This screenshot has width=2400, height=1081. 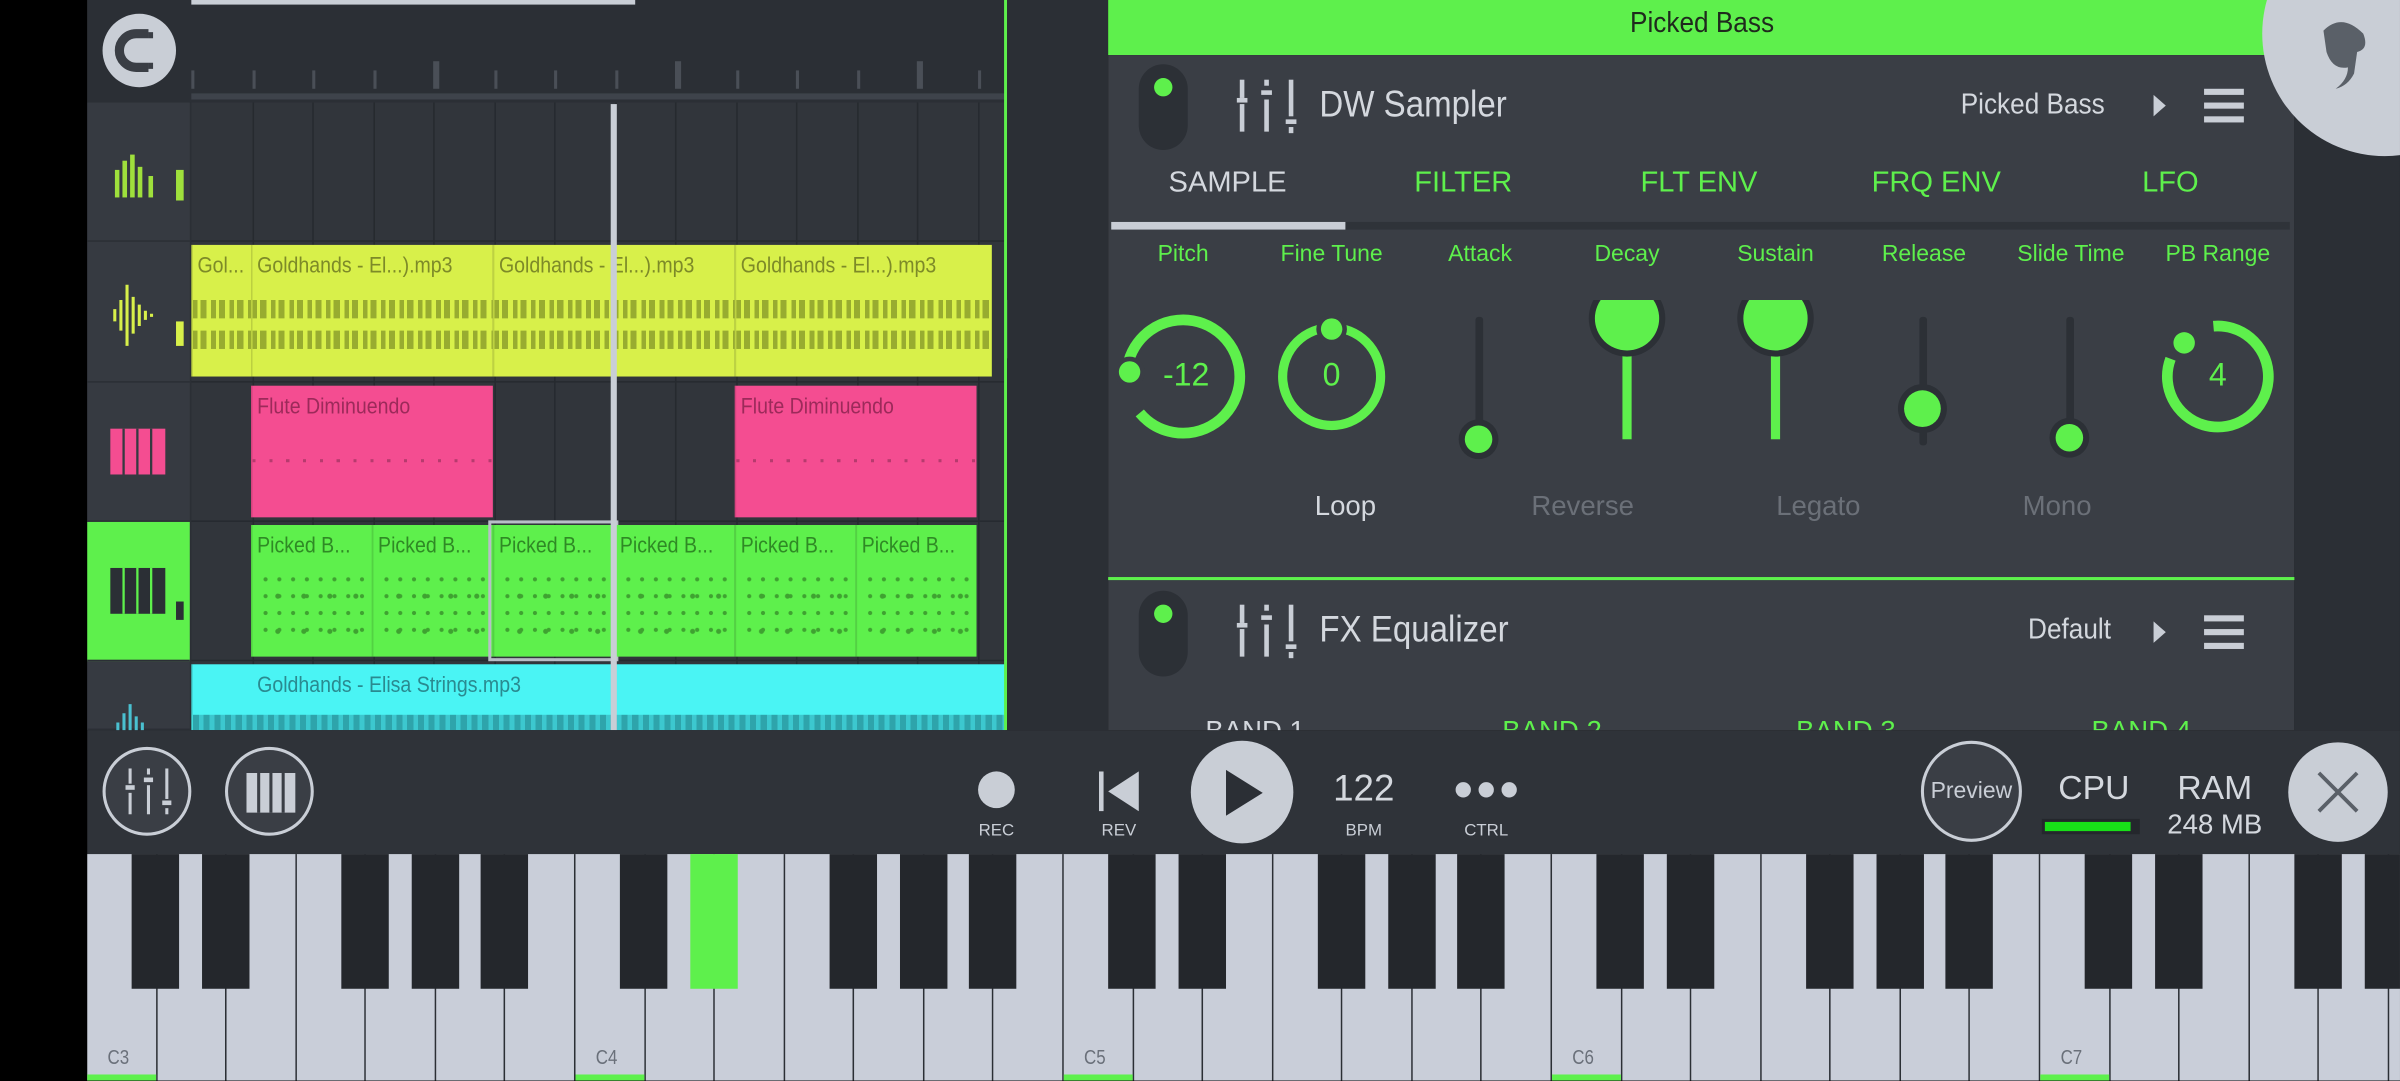 I want to click on decay-slider, so click(x=1627, y=369).